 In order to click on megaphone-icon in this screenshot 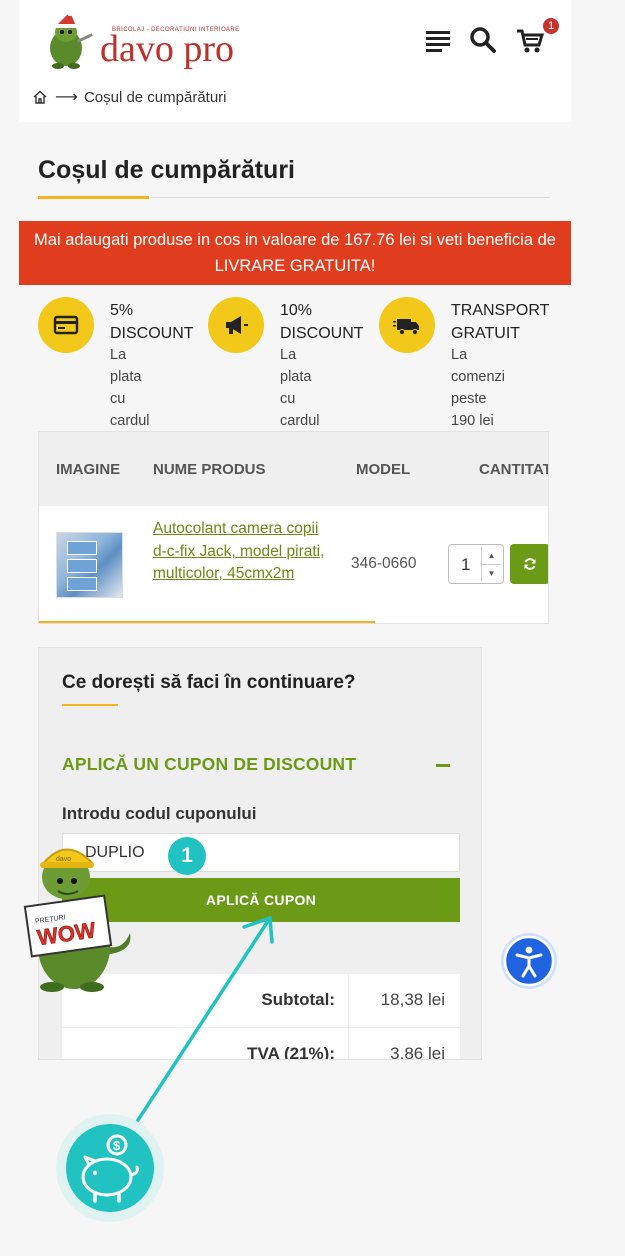, I will do `click(237, 325)`.